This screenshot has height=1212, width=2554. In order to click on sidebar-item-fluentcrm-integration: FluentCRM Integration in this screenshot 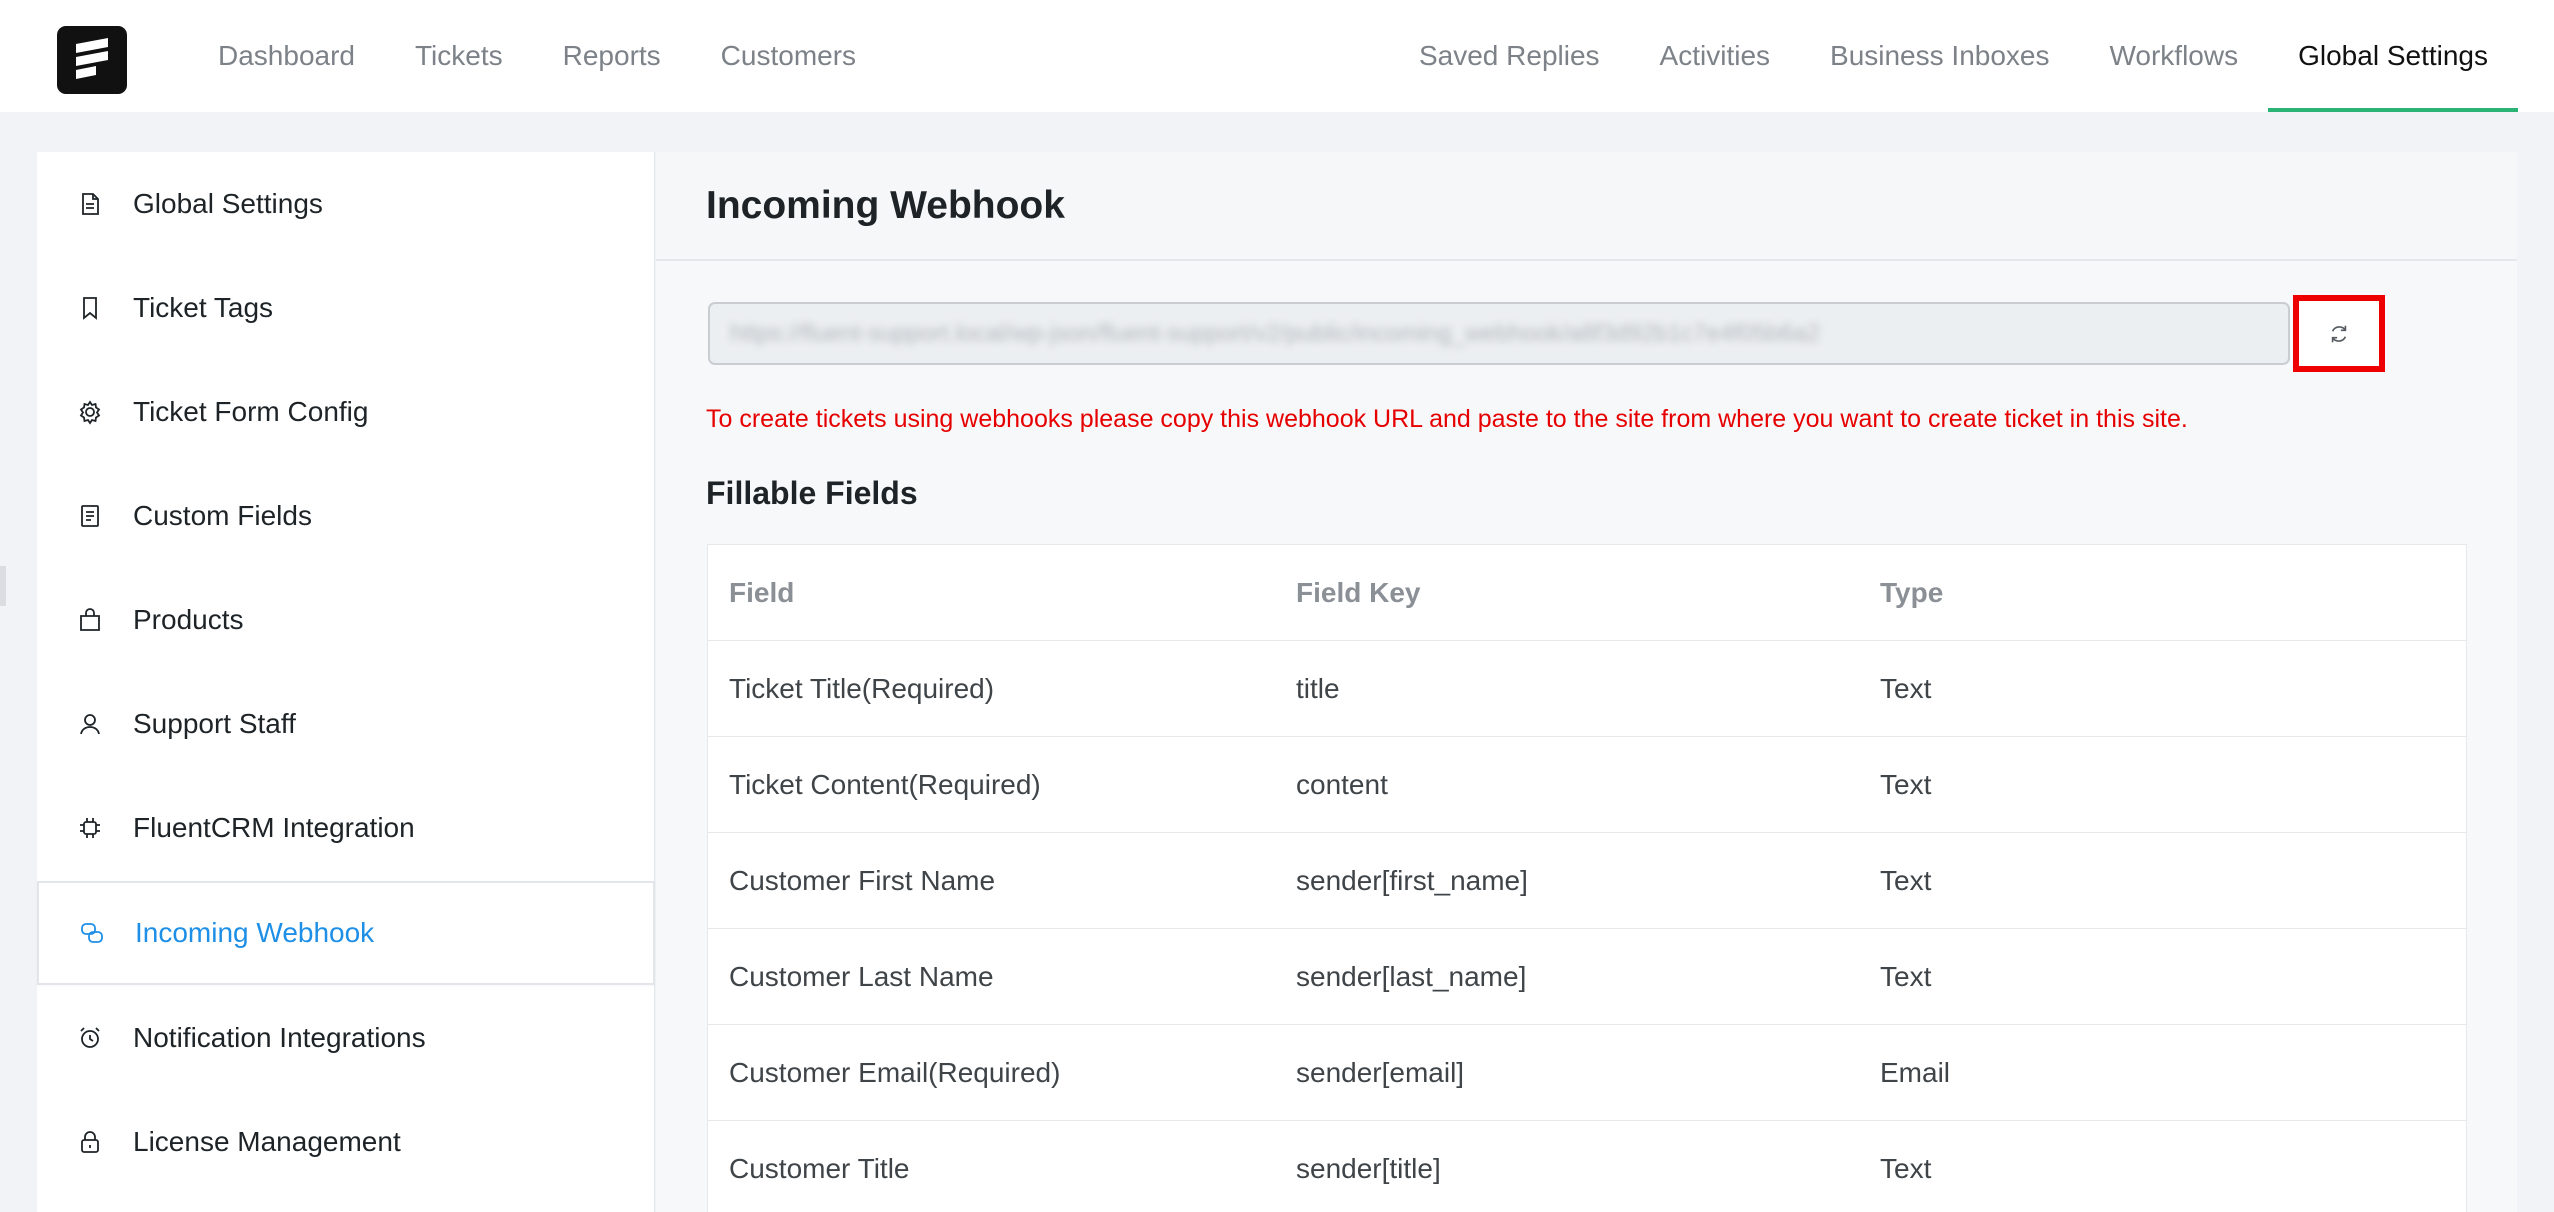, I will do `click(346, 828)`.